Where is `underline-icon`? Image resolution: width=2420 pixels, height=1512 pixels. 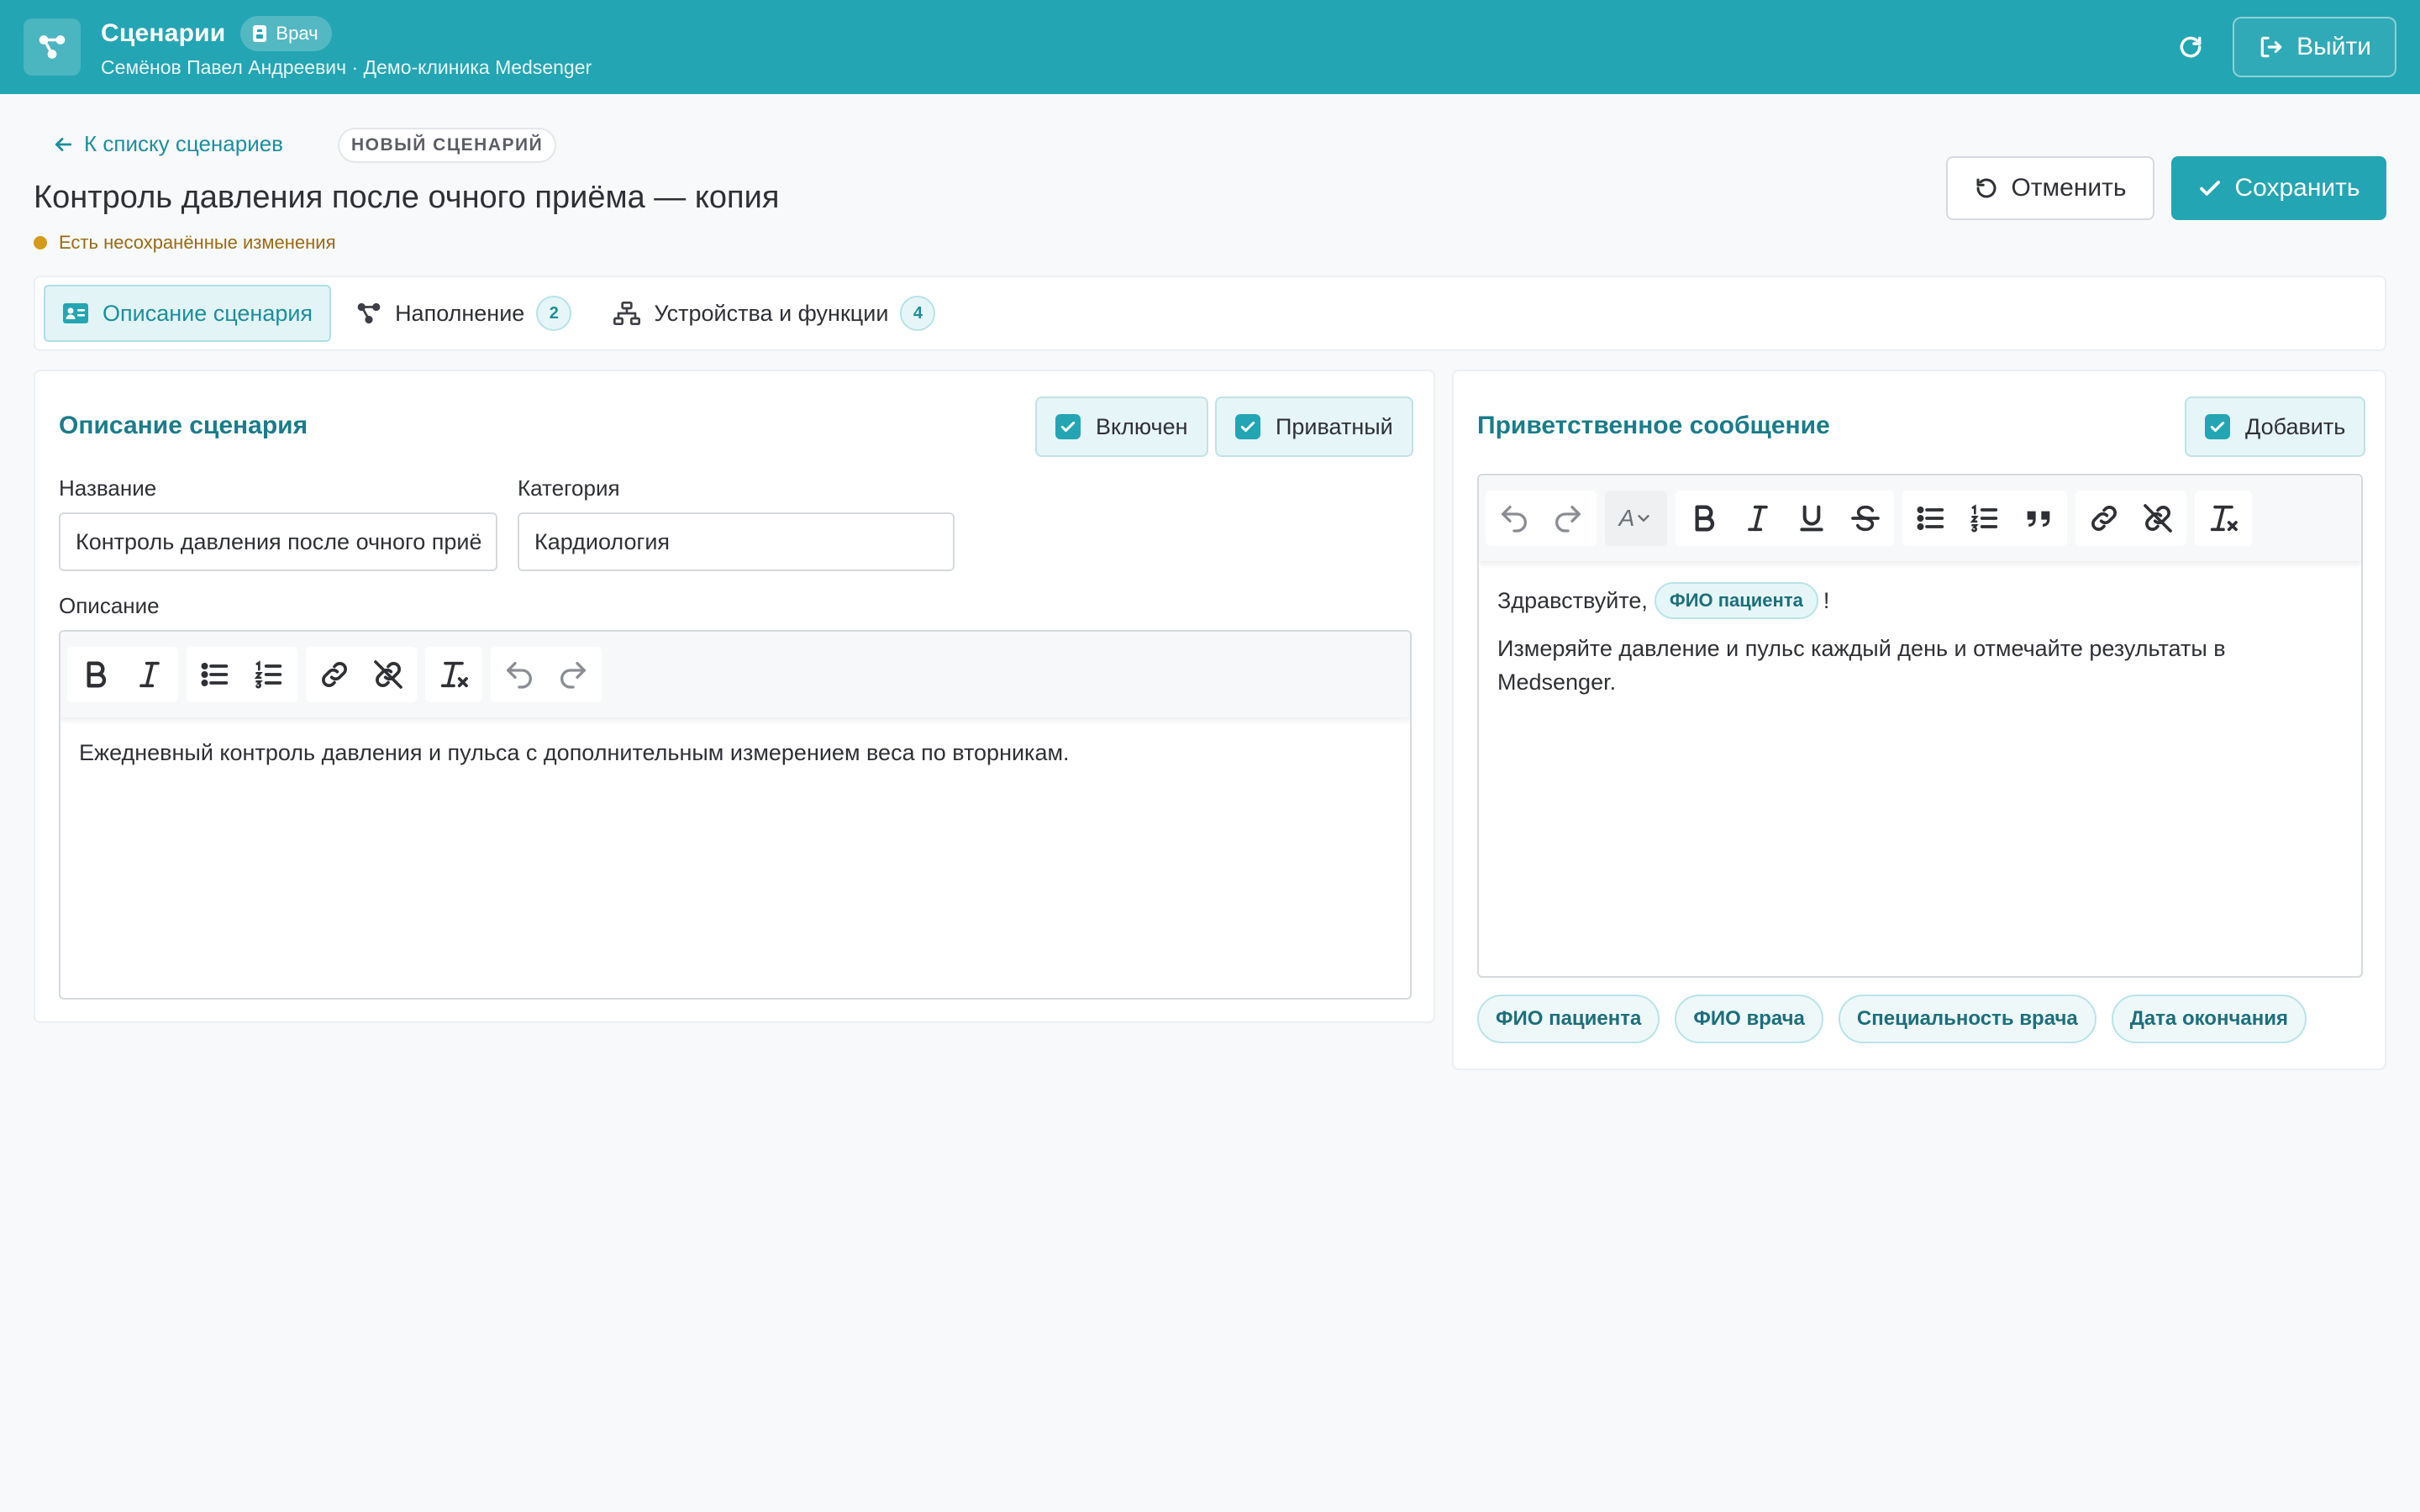
underline-icon is located at coordinates (1811, 518).